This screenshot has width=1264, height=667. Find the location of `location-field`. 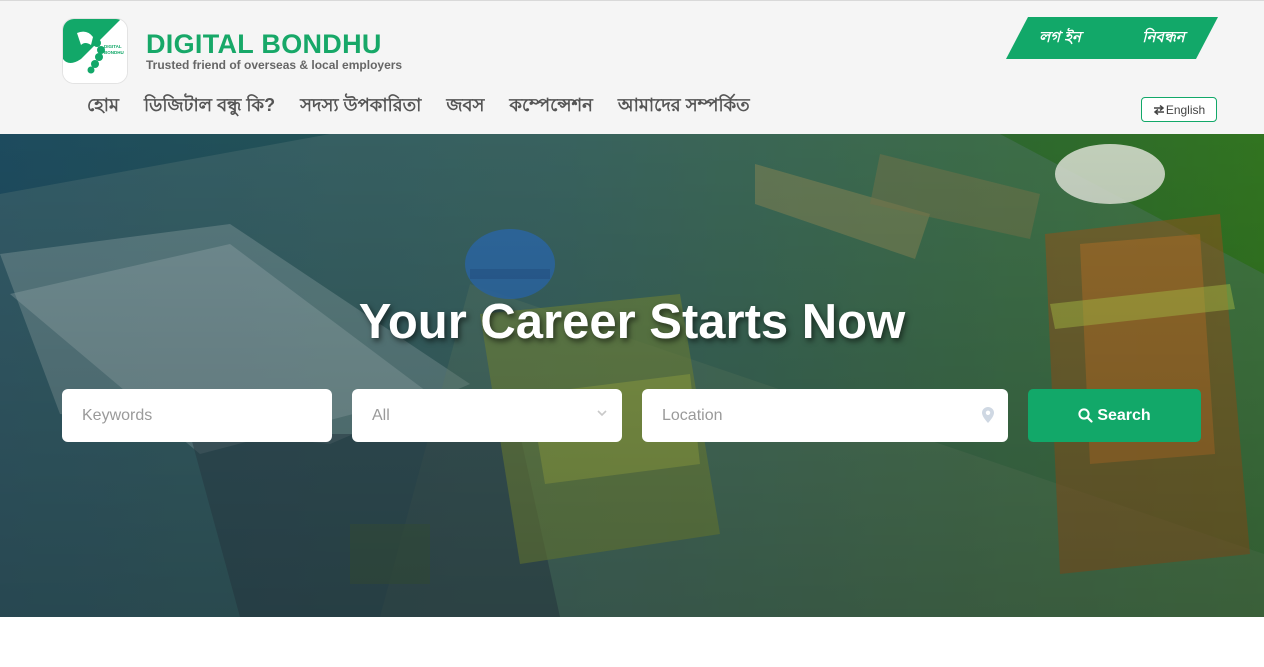

location-field is located at coordinates (825, 415).